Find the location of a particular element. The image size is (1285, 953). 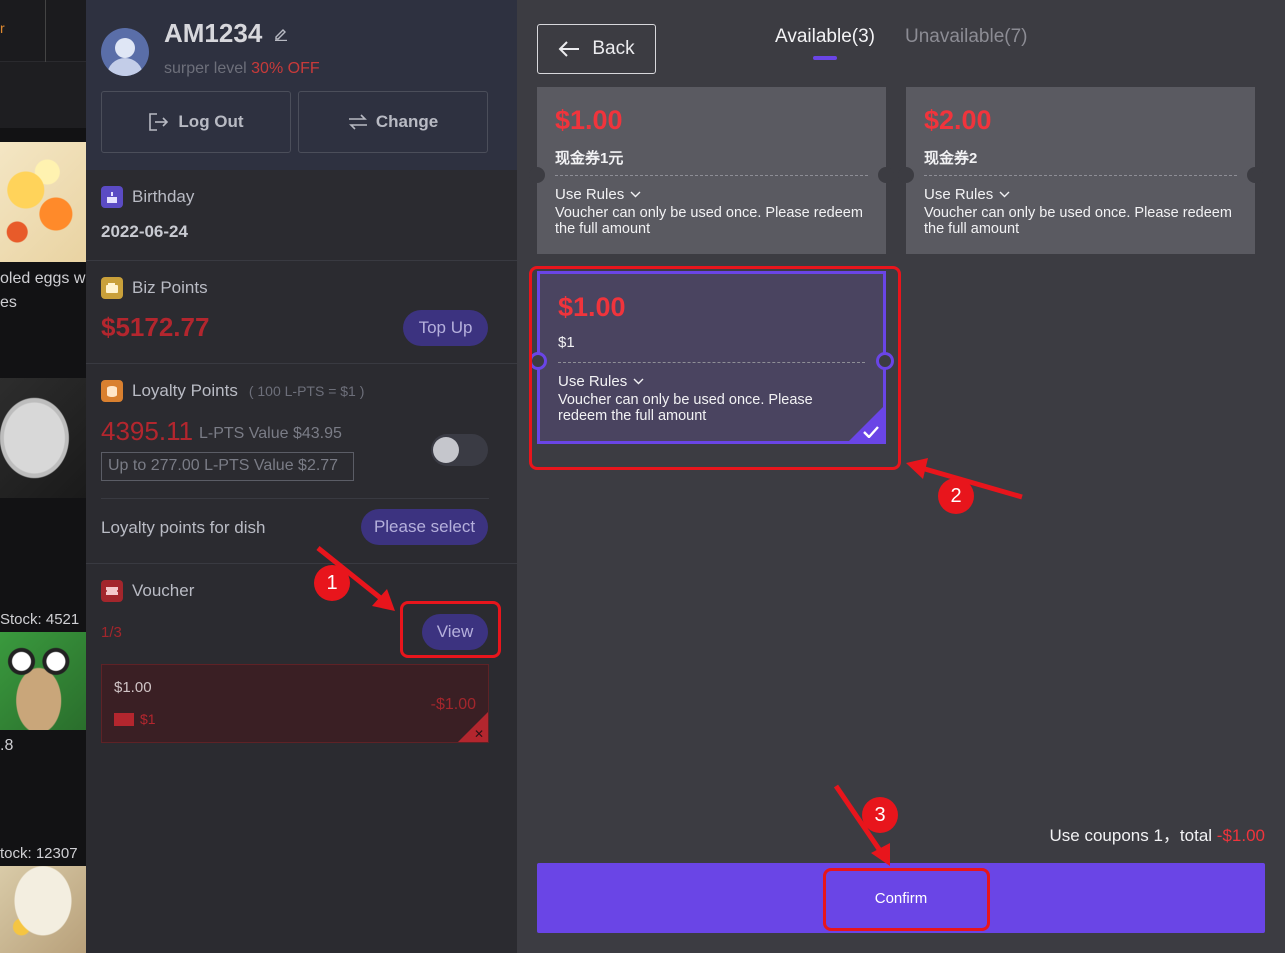

applied-voucher-card: $1.00 $1 -$1.00 ✕ is located at coordinates (295, 703).